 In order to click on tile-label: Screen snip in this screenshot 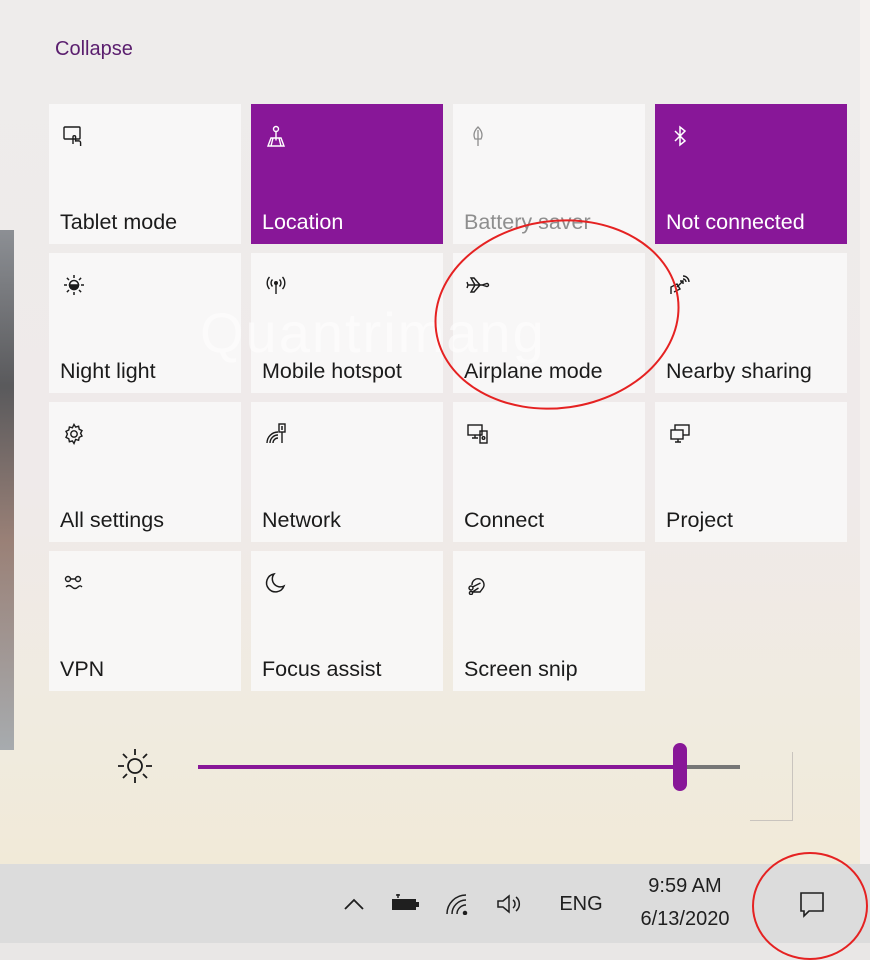, I will do `click(521, 669)`.